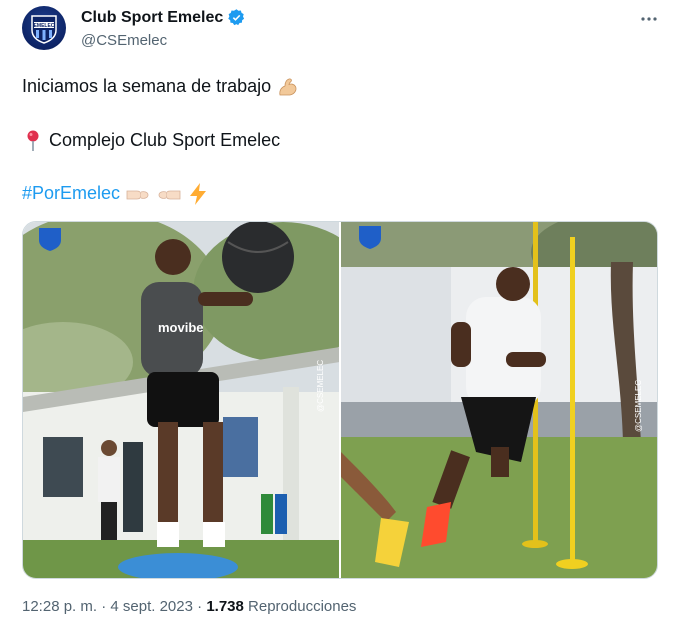 This screenshot has height=618, width=684. Describe the element at coordinates (320, 386) in the screenshot. I see `photo1-watermark: @CSEMELEC` at that location.